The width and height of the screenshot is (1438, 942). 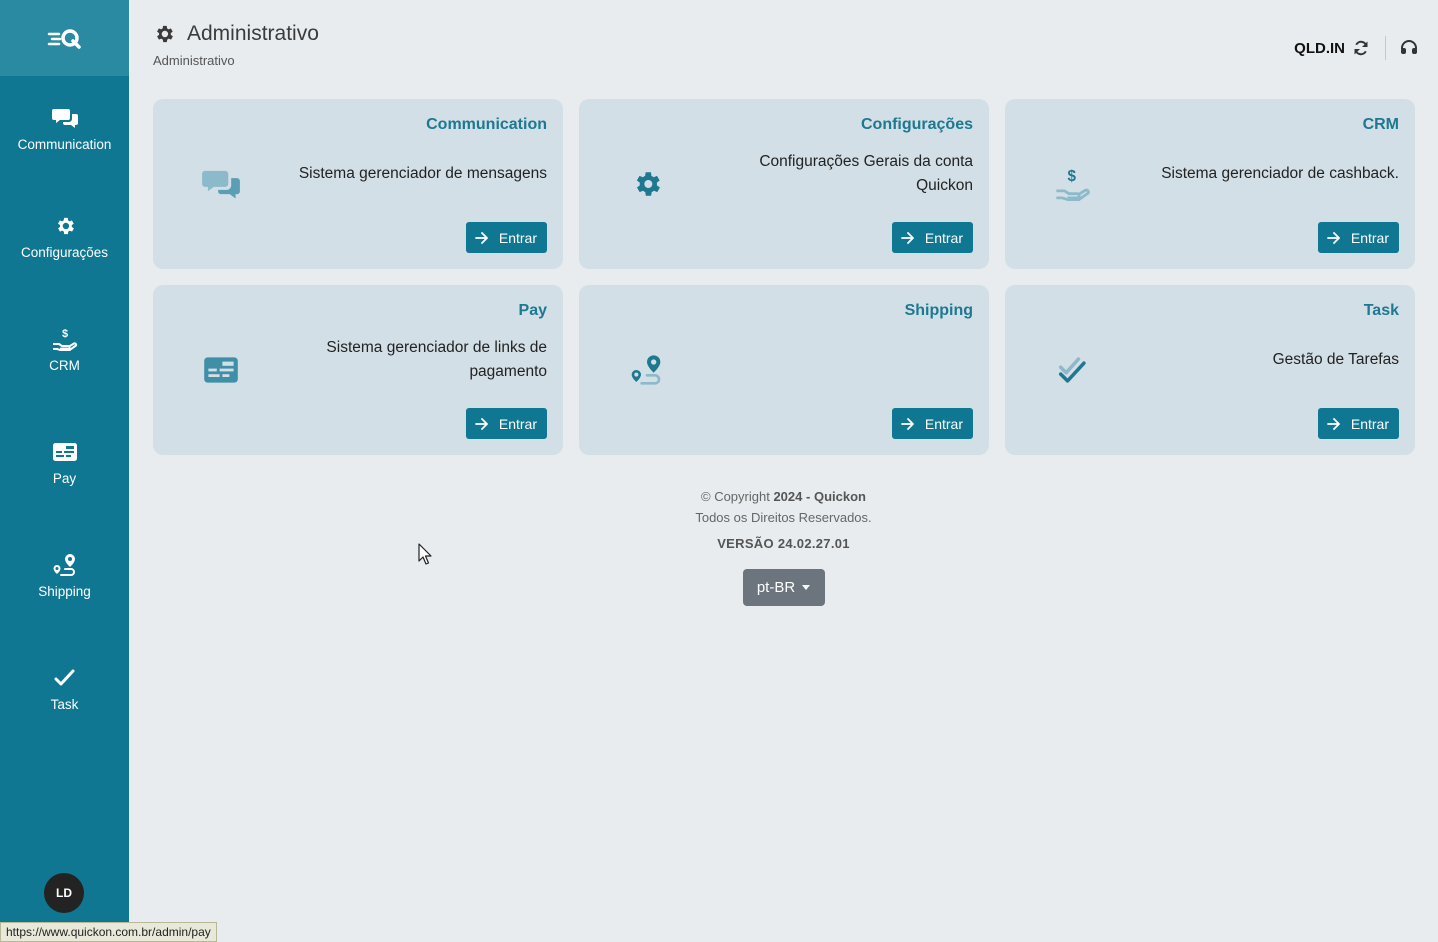 I want to click on quickon-logo, so click(x=64, y=38).